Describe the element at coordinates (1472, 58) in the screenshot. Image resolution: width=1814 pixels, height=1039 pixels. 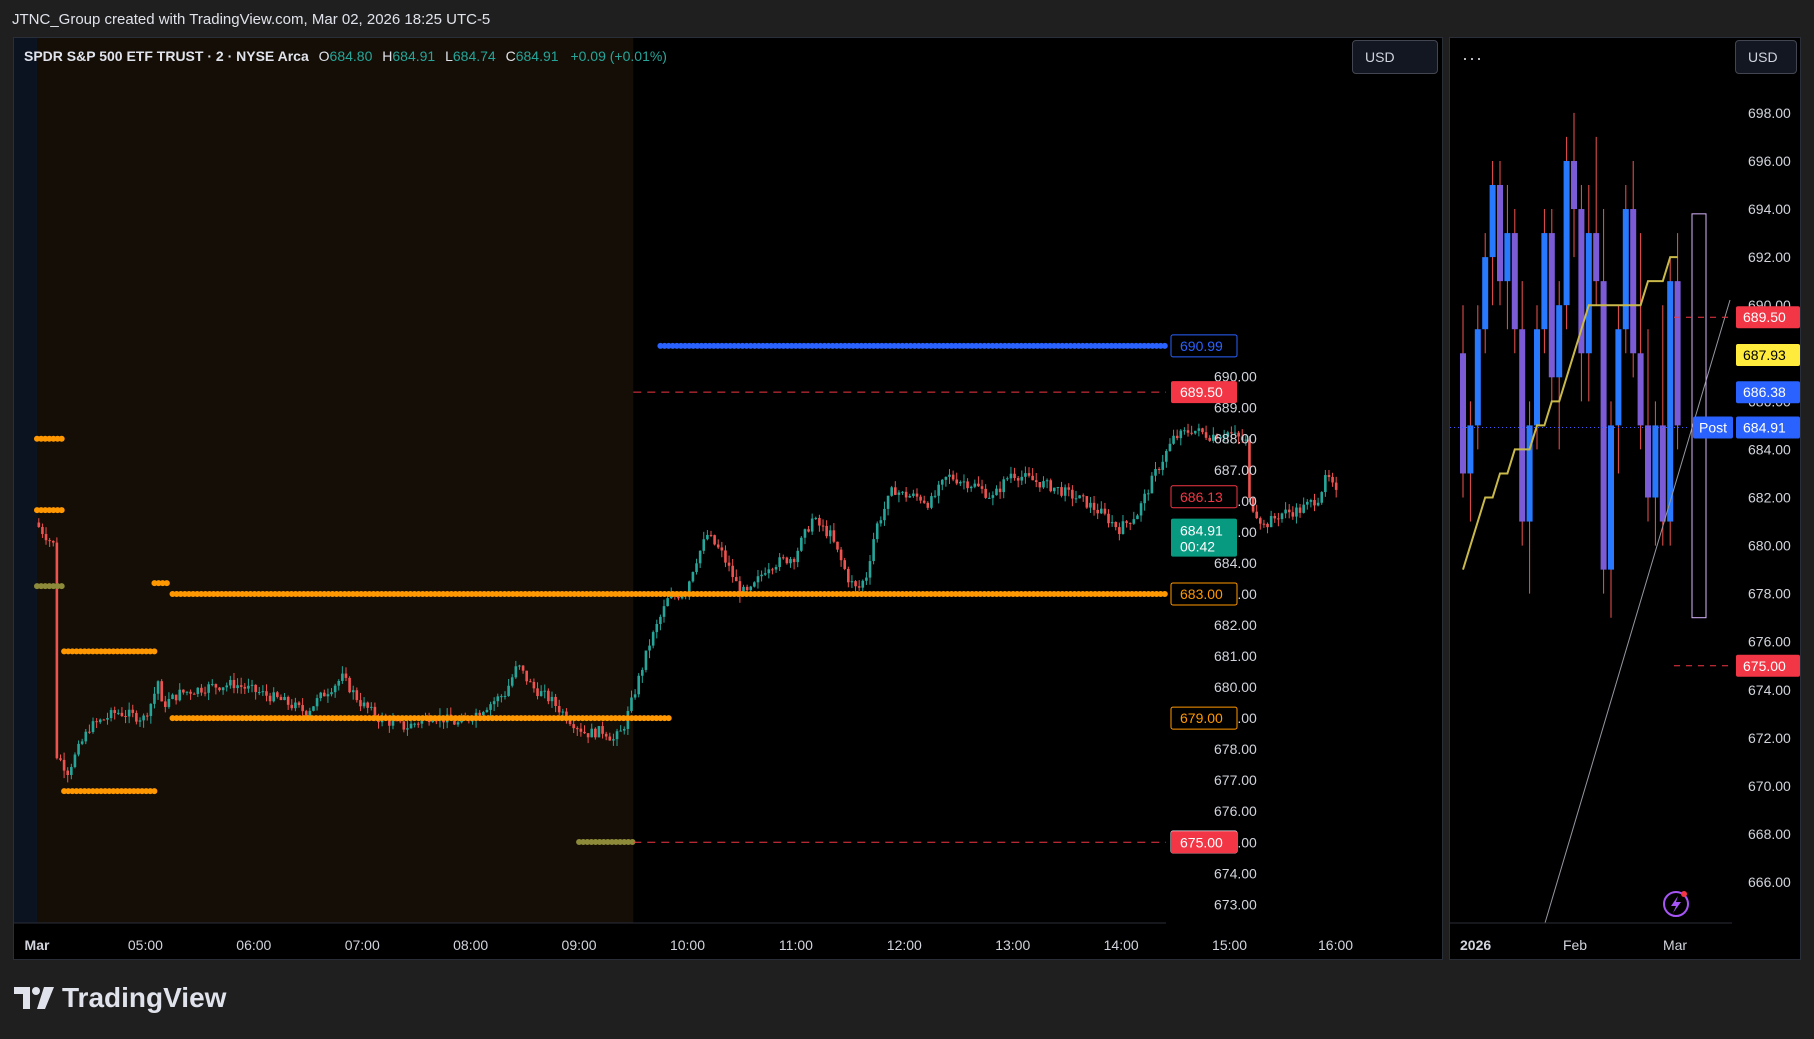
I see `more-menu-icon: ···` at that location.